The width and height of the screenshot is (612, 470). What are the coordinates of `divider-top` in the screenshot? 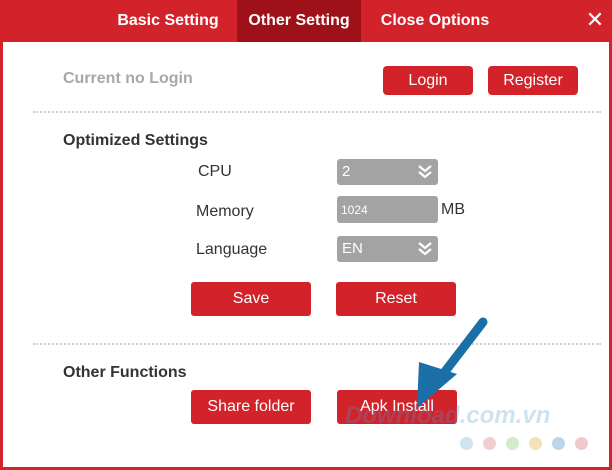 It's located at (317, 112).